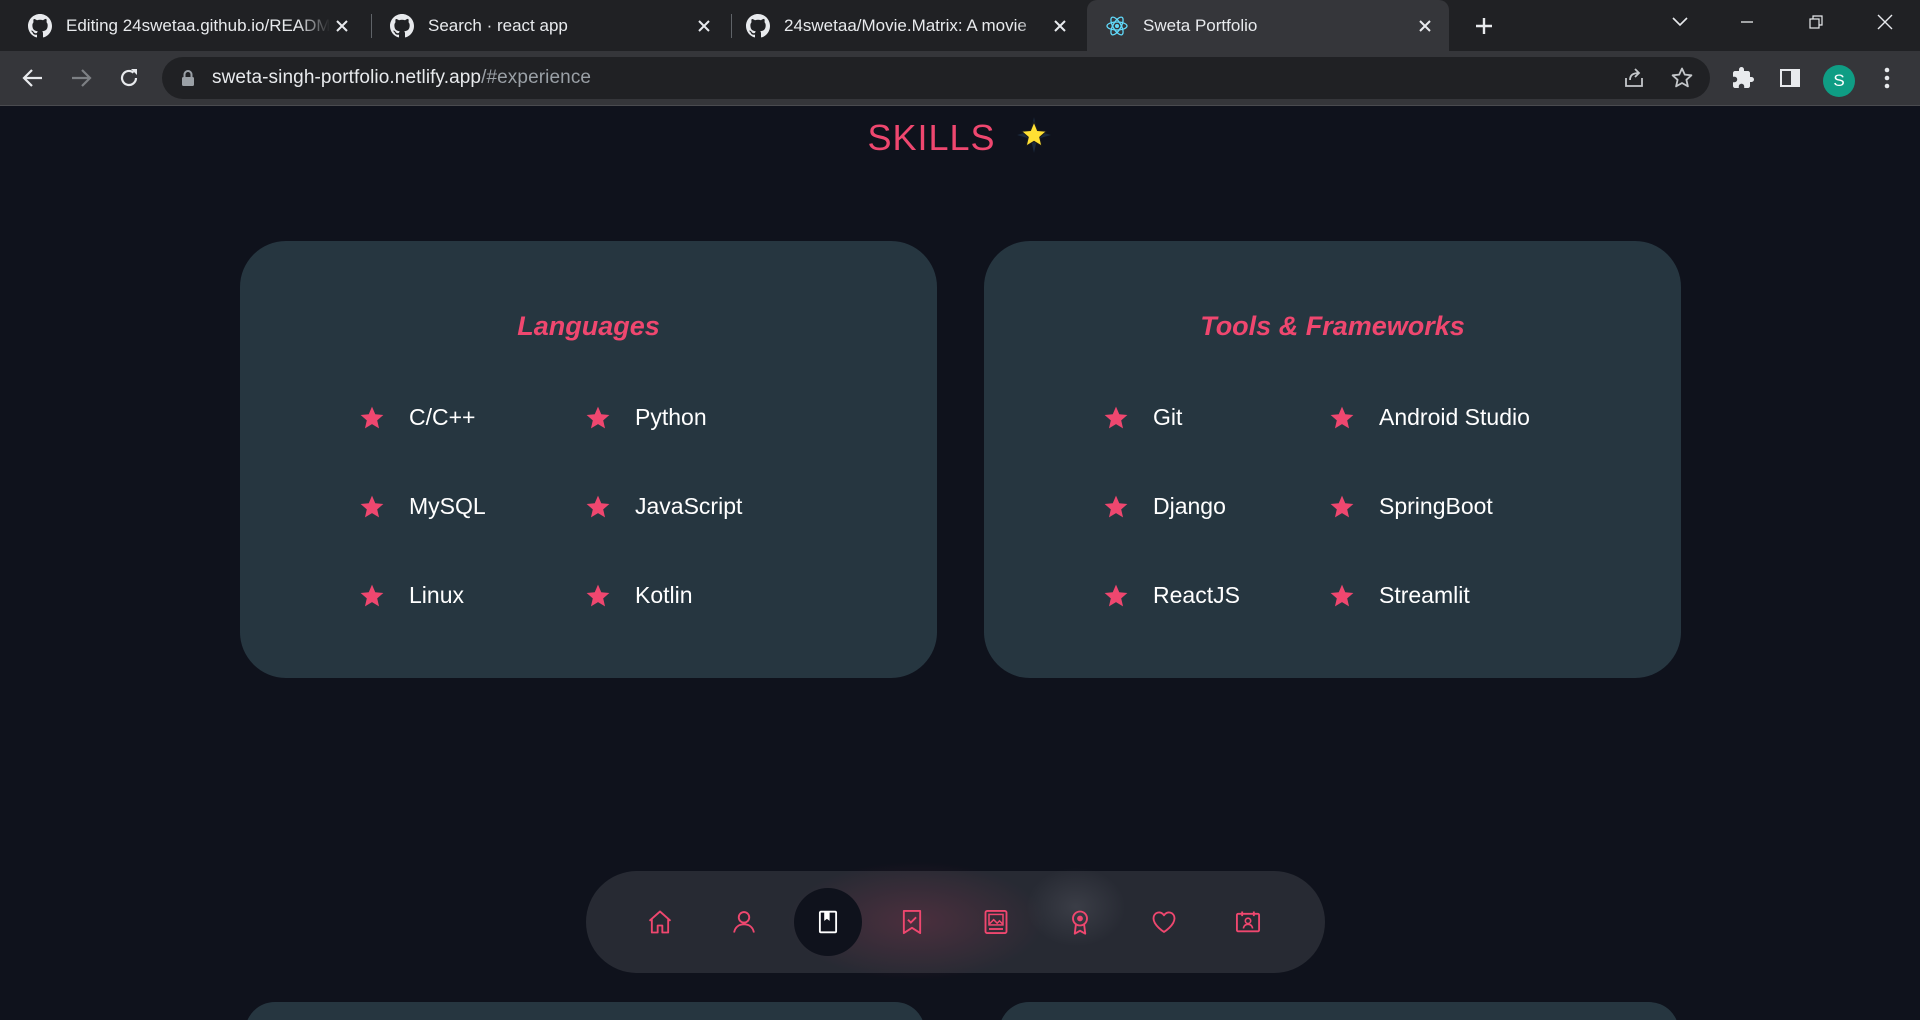 The height and width of the screenshot is (1020, 1920). Describe the element at coordinates (1189, 506) in the screenshot. I see `skill-label: Django` at that location.